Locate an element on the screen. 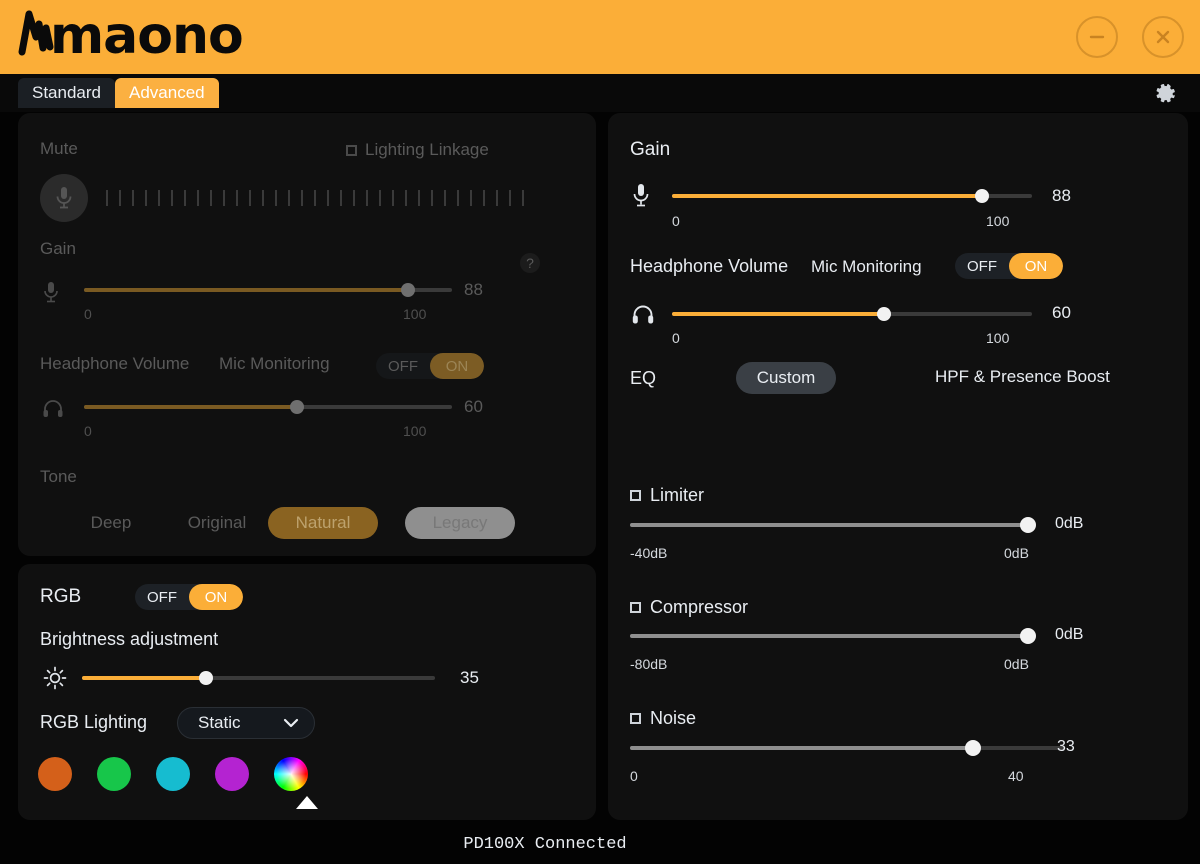 Image resolution: width=1200 pixels, height=864 pixels. color-swatch-cyan is located at coordinates (173, 774).